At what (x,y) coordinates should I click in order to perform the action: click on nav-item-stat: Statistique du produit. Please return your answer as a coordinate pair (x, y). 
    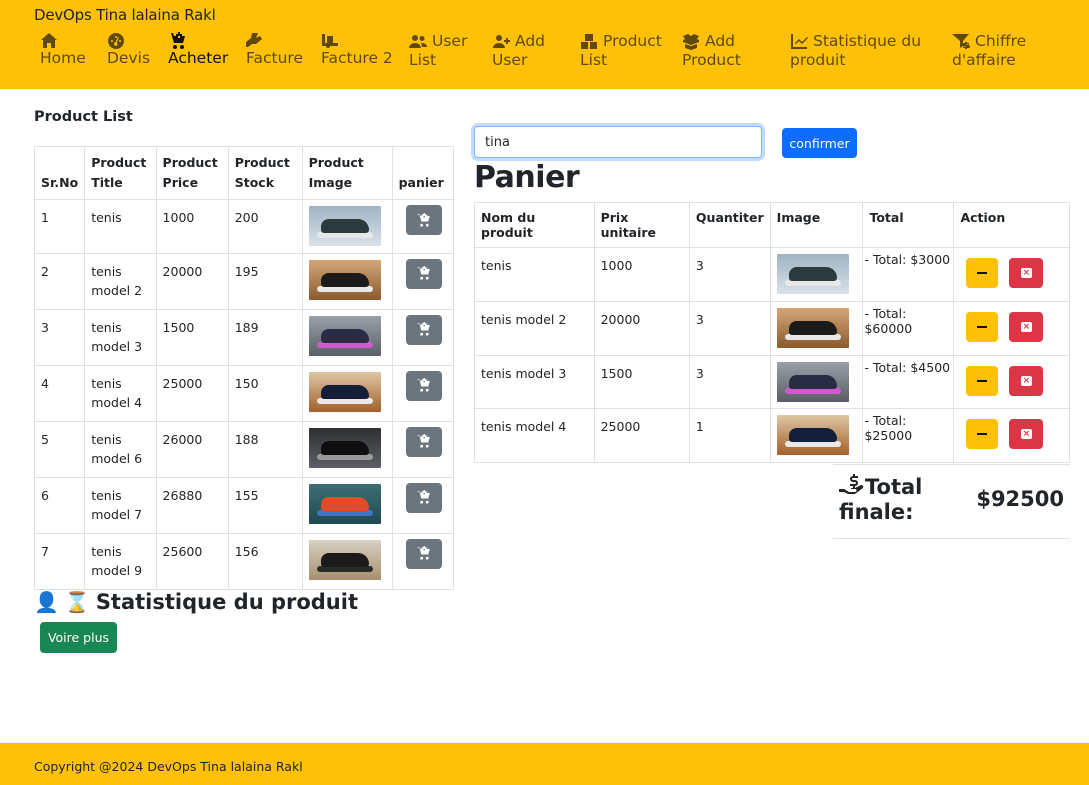
    Looking at the image, I should click on (855, 51).